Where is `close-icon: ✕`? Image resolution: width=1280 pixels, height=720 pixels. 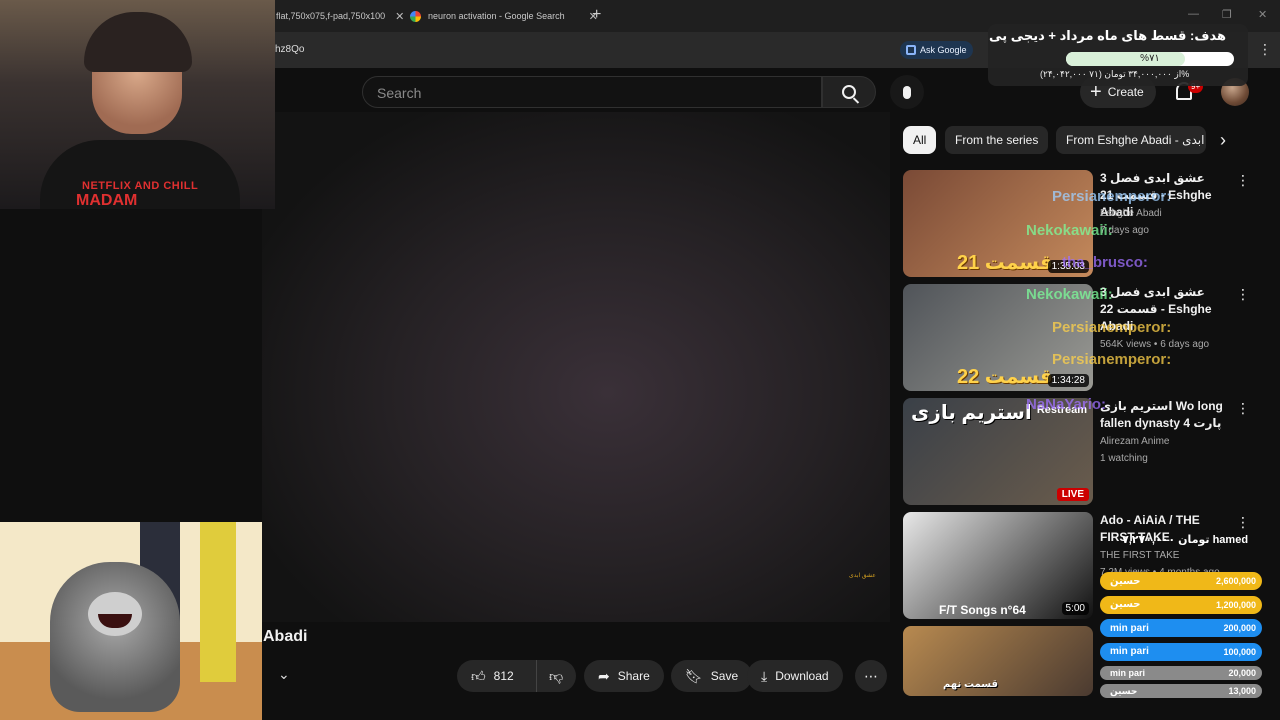
close-icon: ✕ is located at coordinates (399, 16).